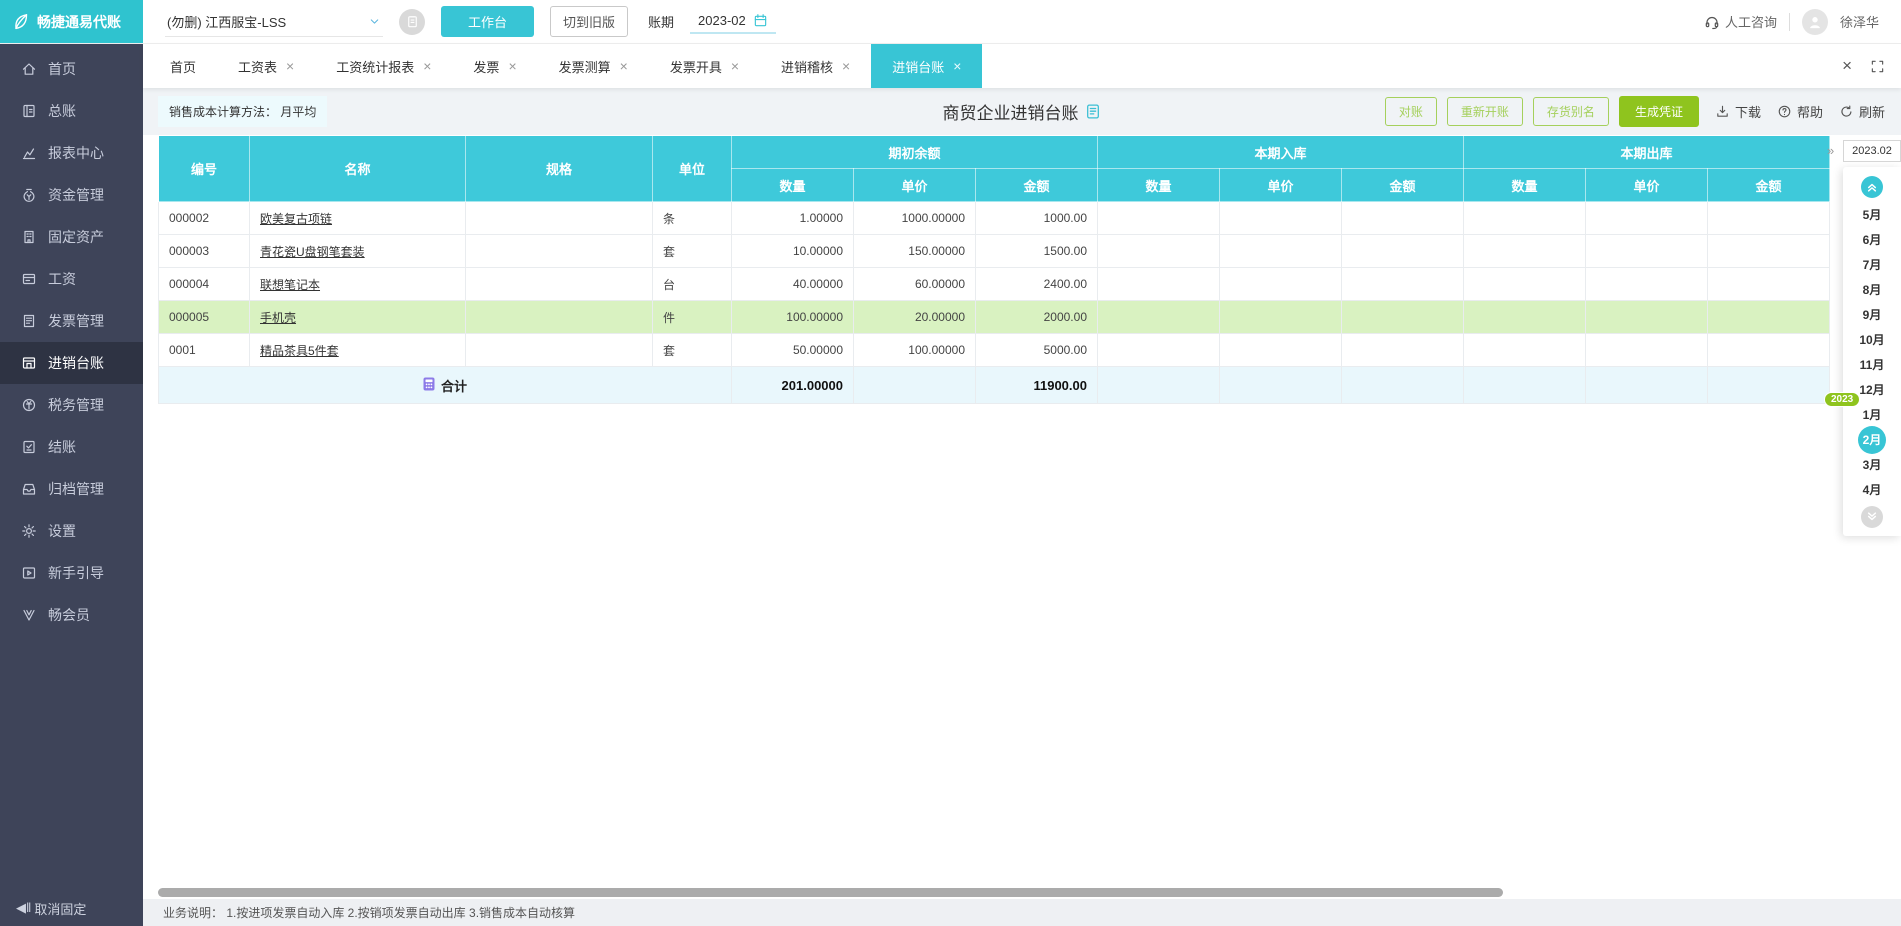 The image size is (1901, 926). Describe the element at coordinates (312, 252) in the screenshot. I see `product-link: 青花瓷U盘钢笔套装` at that location.